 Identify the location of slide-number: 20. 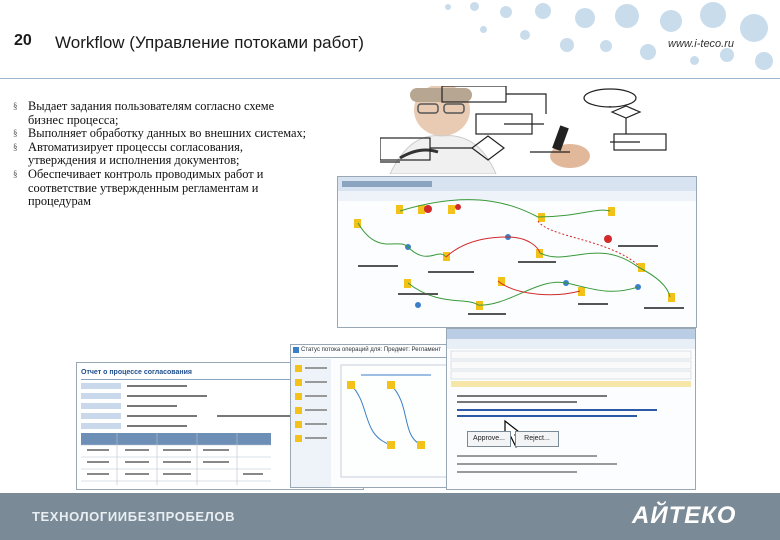
(23, 40).